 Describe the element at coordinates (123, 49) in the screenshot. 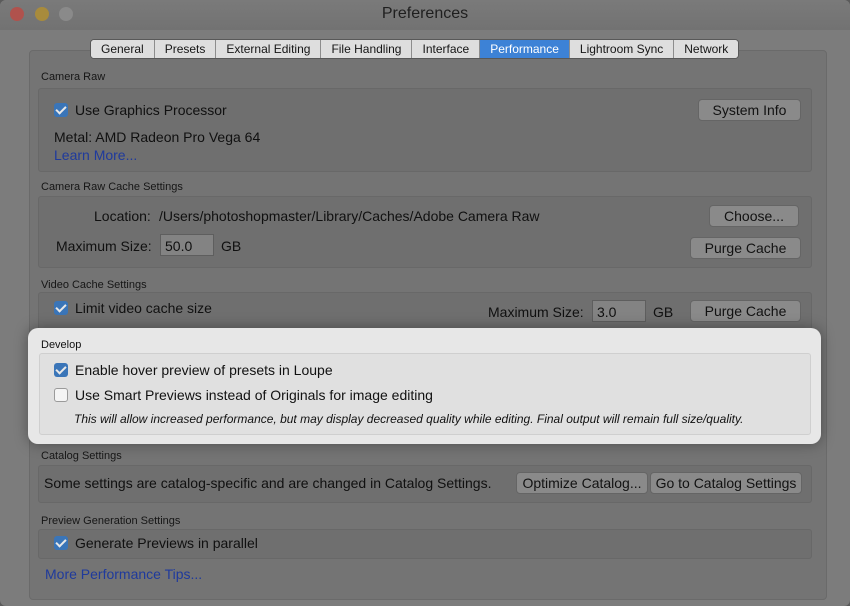

I see `tab-general: General` at that location.